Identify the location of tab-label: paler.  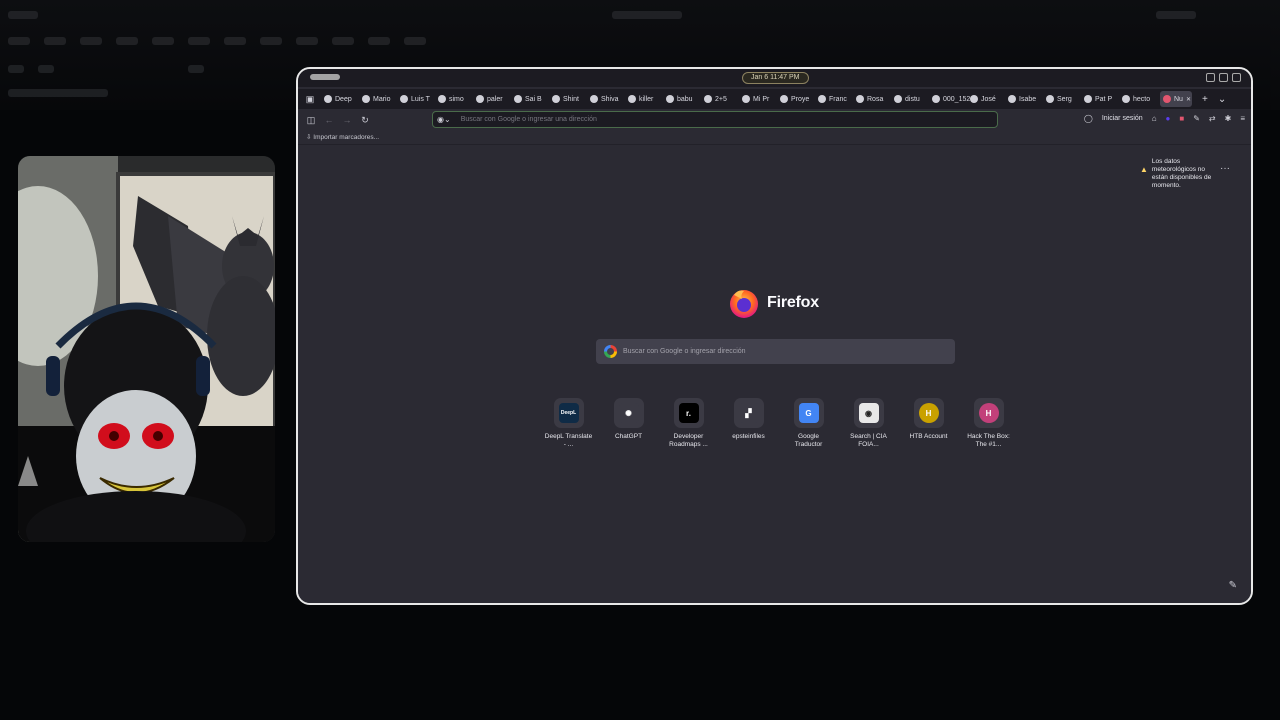
(495, 99).